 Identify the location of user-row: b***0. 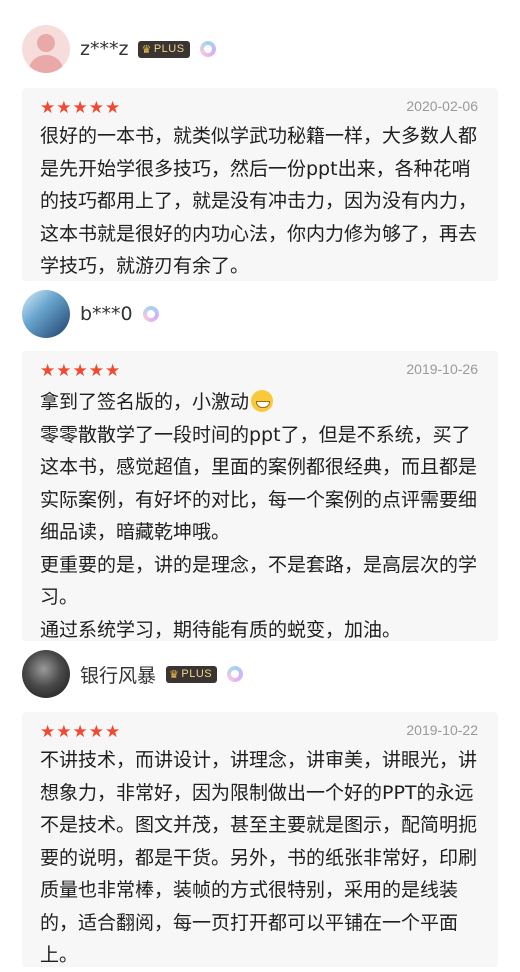
(90, 314).